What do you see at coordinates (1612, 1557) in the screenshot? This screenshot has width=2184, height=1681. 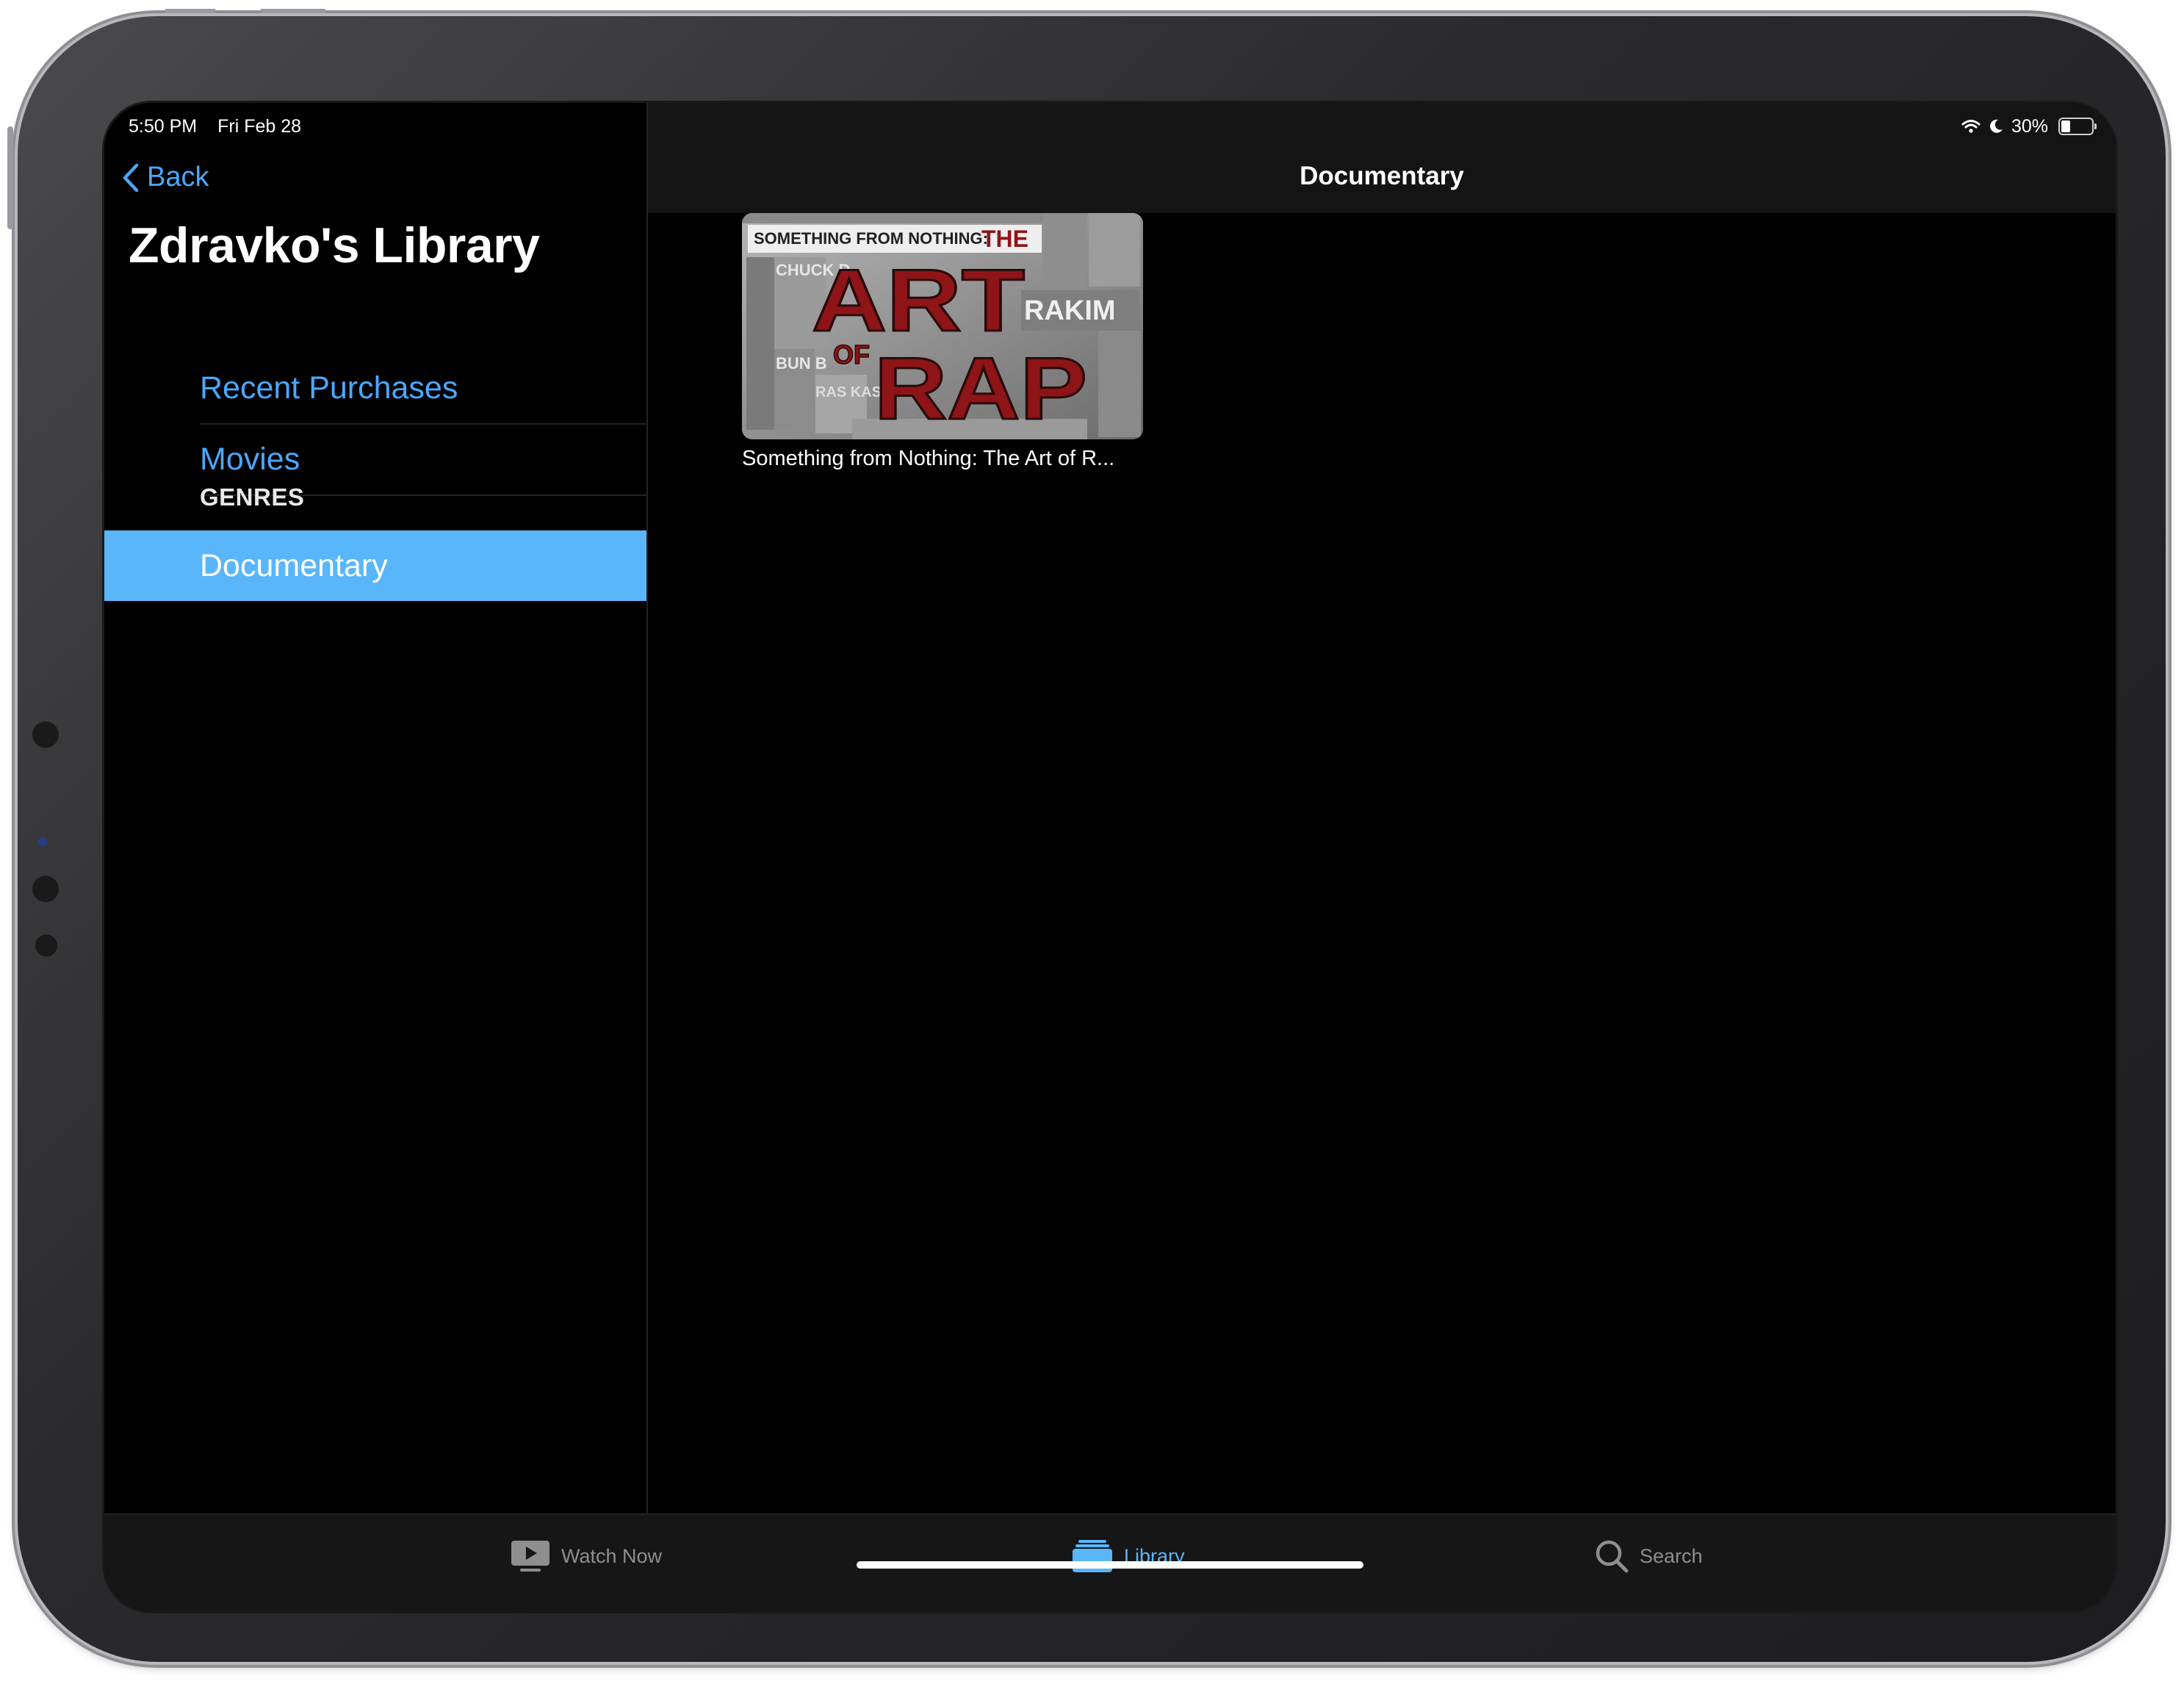 I see `magnifier-icon` at bounding box center [1612, 1557].